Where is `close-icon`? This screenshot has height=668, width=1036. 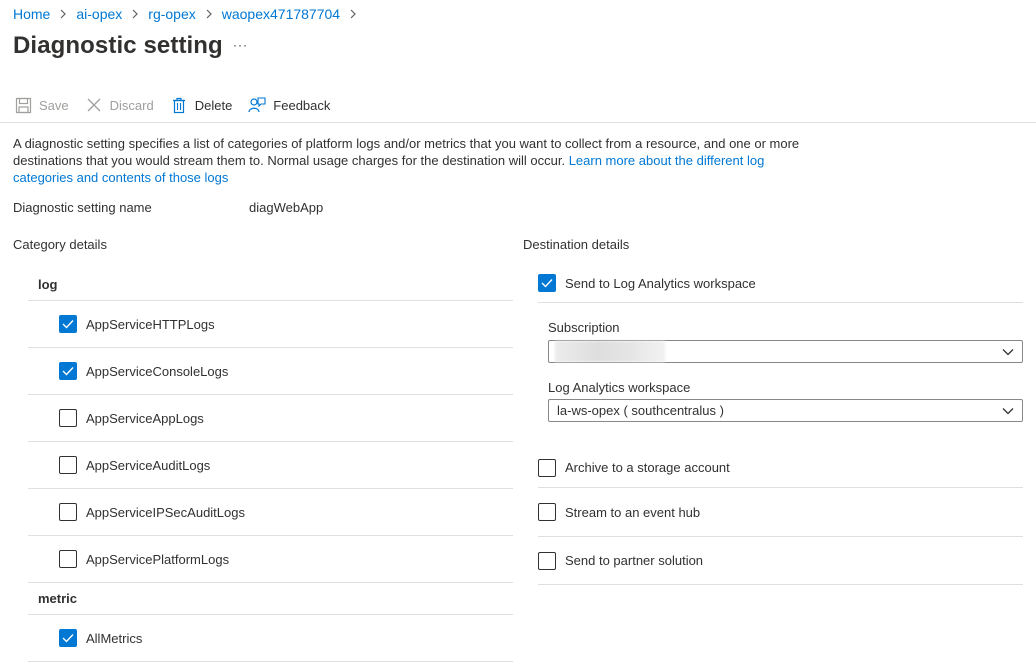
close-icon is located at coordinates (94, 105).